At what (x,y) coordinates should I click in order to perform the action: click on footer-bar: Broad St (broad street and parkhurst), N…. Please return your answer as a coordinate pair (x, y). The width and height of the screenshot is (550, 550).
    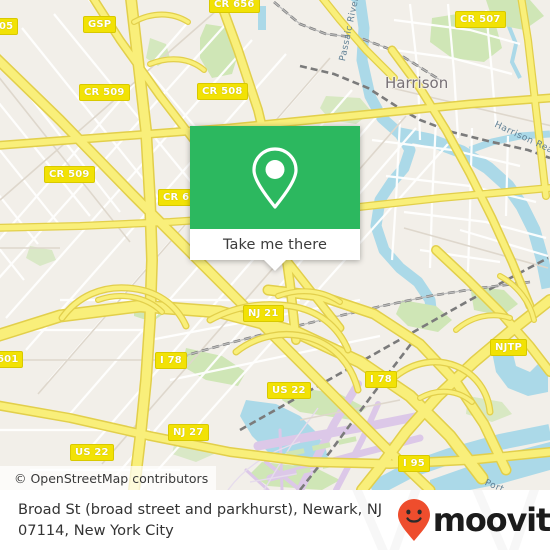
    Looking at the image, I should click on (275, 520).